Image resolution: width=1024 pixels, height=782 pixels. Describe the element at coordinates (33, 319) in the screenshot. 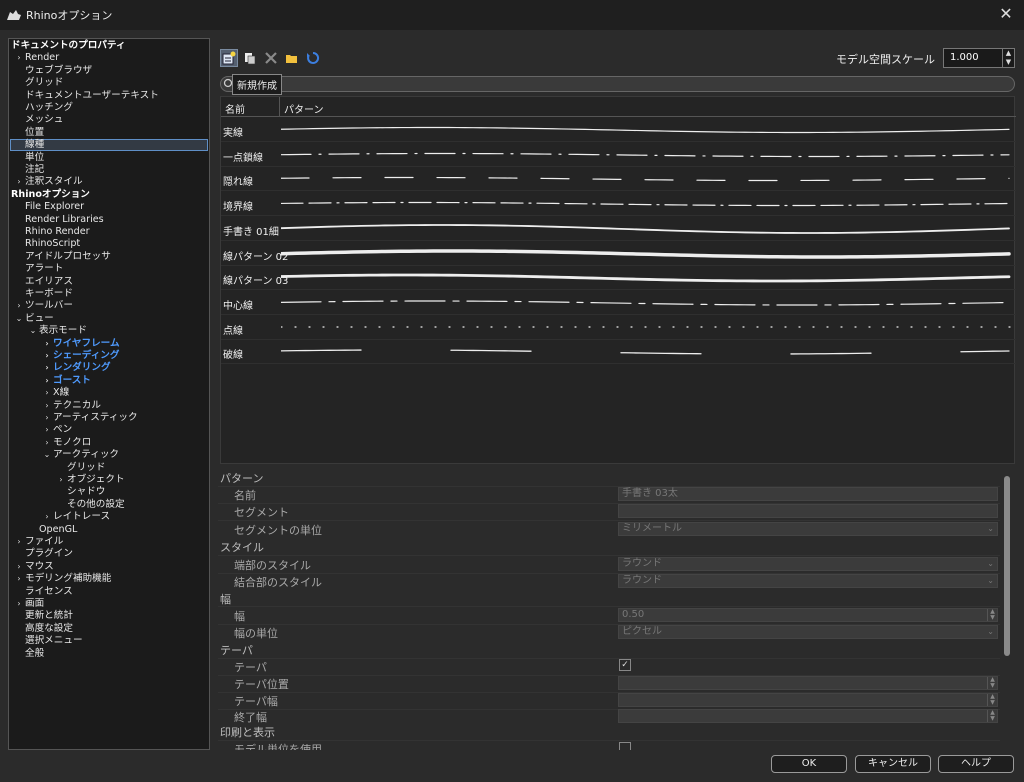

I see `tree-item: ⌄ ビュー` at that location.